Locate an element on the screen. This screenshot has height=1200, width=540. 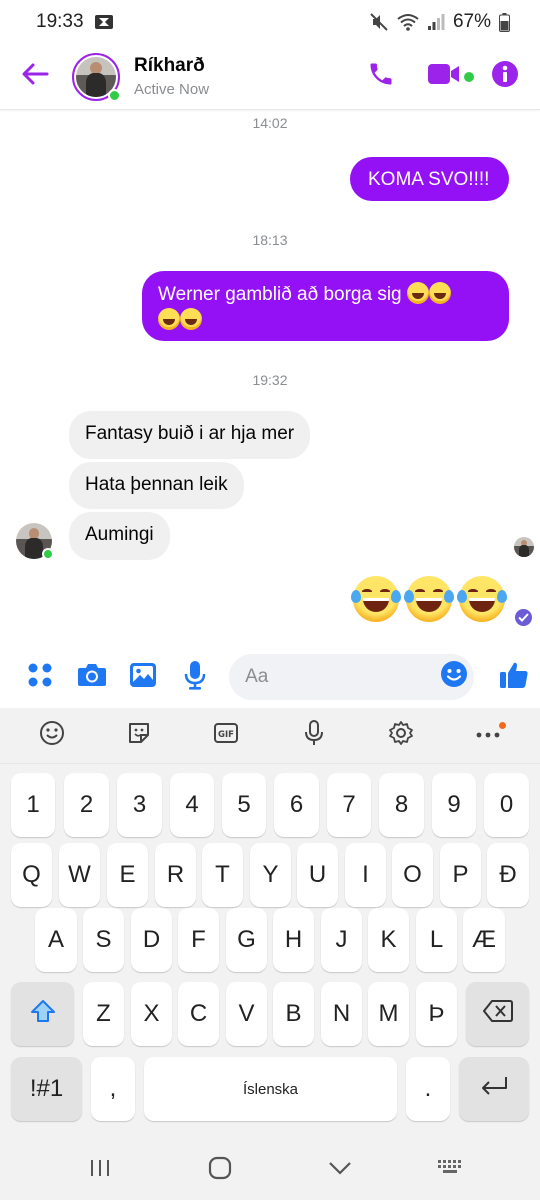
key-v: V is located at coordinates (246, 1014).